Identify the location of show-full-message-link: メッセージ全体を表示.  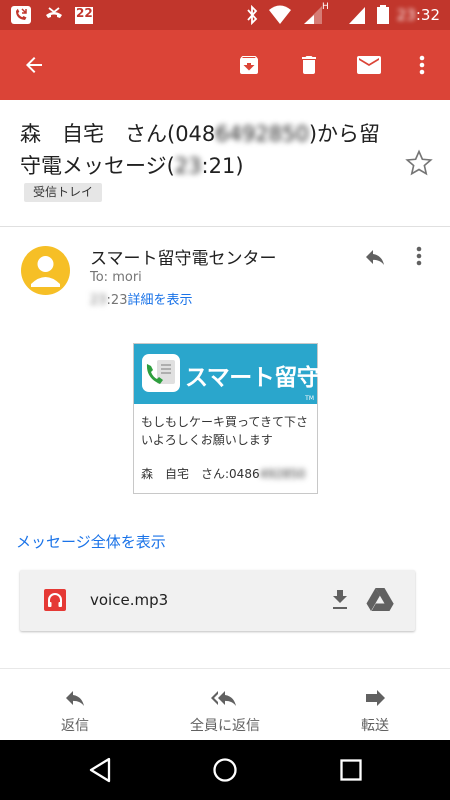
(91, 541).